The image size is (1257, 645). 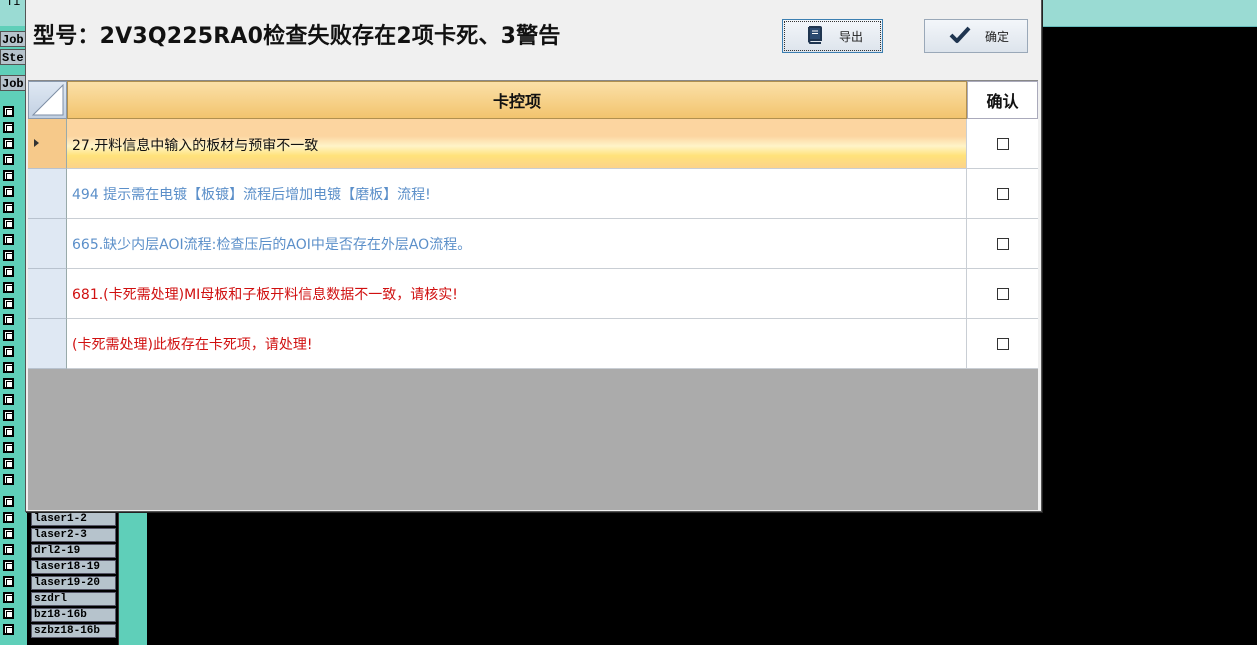 What do you see at coordinates (832, 36) in the screenshot?
I see `export-button: 导出` at bounding box center [832, 36].